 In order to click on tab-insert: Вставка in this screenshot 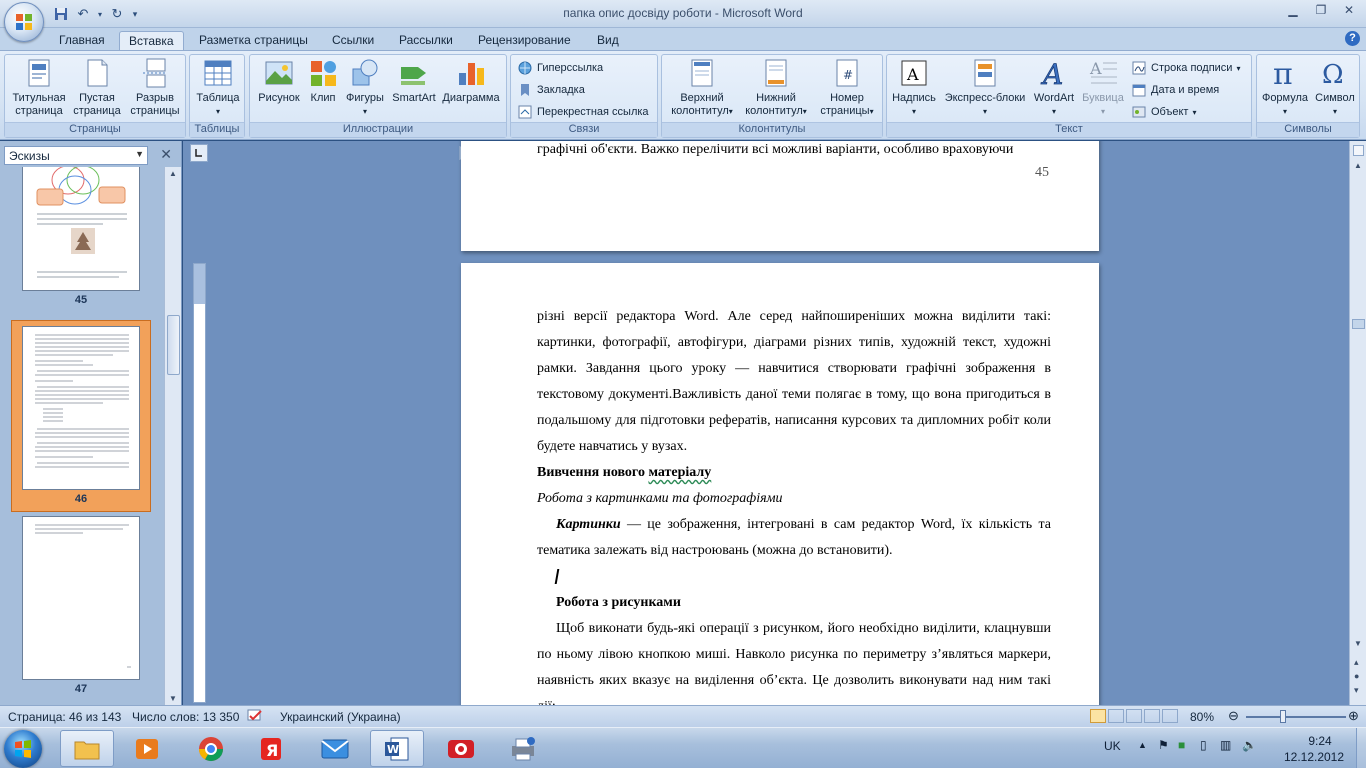, I will do `click(151, 40)`.